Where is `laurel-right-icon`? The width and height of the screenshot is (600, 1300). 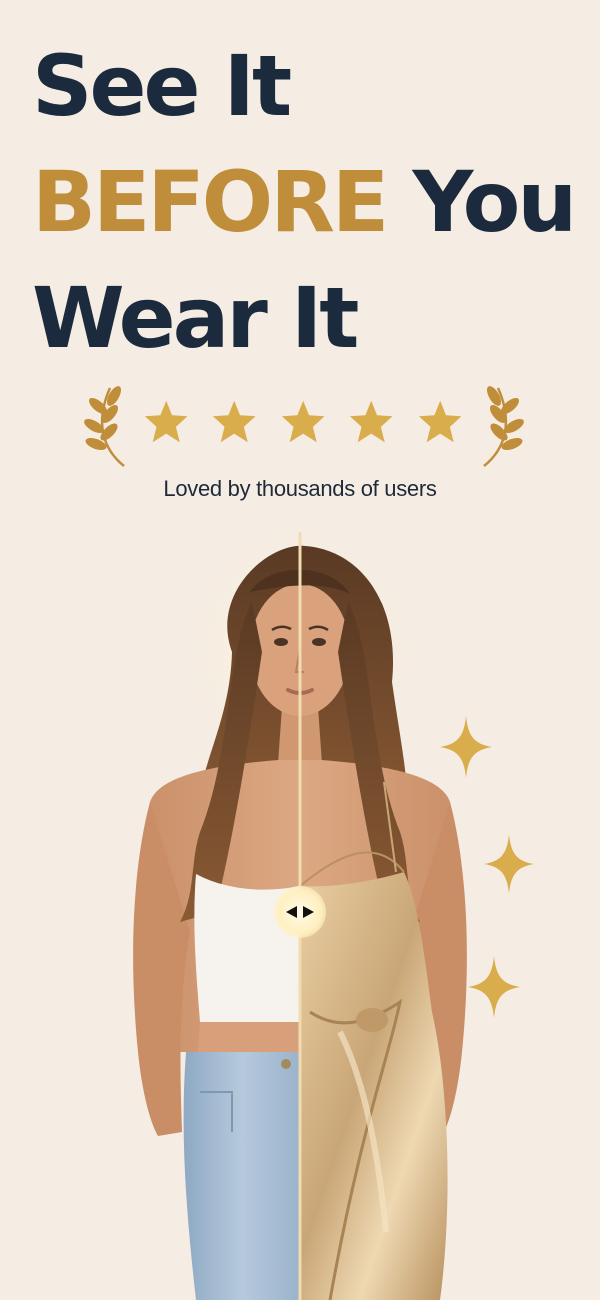 laurel-right-icon is located at coordinates (503, 426).